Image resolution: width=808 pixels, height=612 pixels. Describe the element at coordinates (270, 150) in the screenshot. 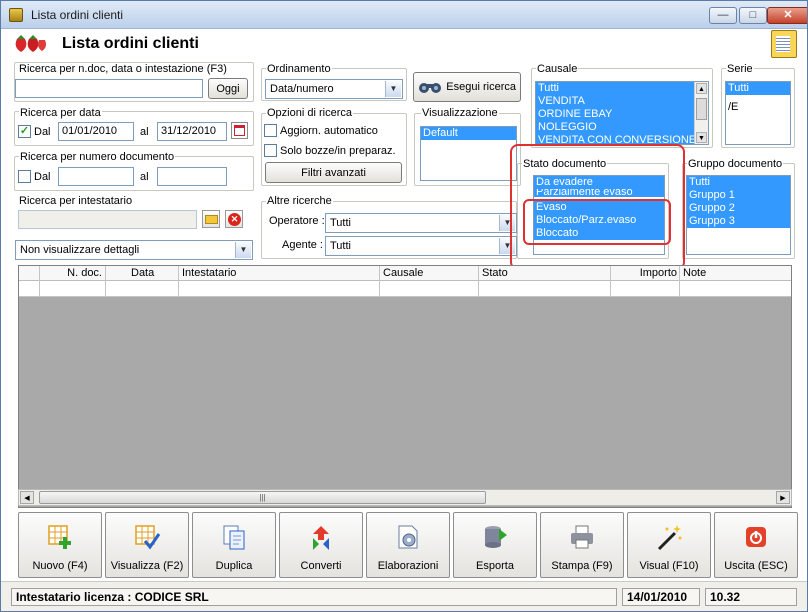

I see `drafts-only-checkbox` at that location.